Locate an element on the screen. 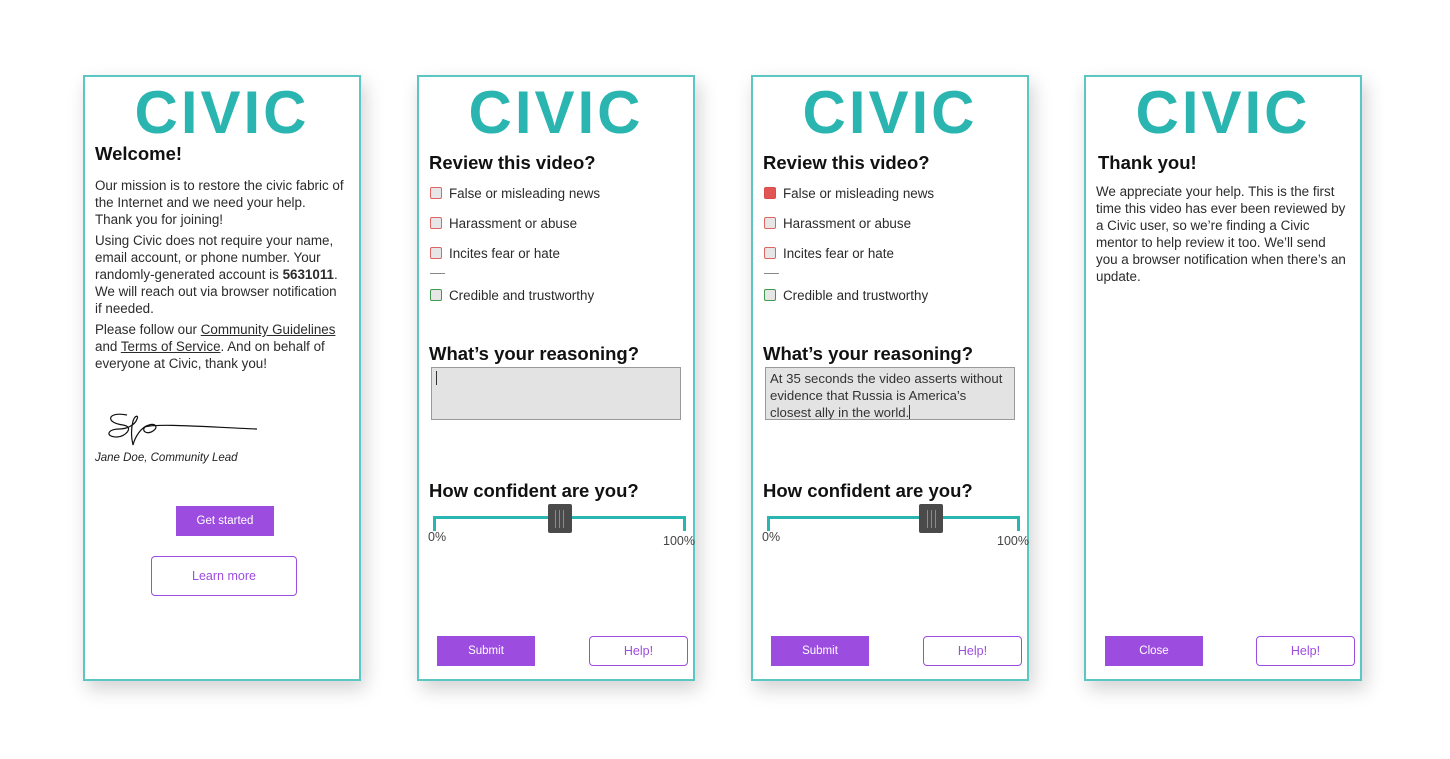 This screenshot has height=759, width=1450. reasoning-textarea is located at coordinates (556, 393).